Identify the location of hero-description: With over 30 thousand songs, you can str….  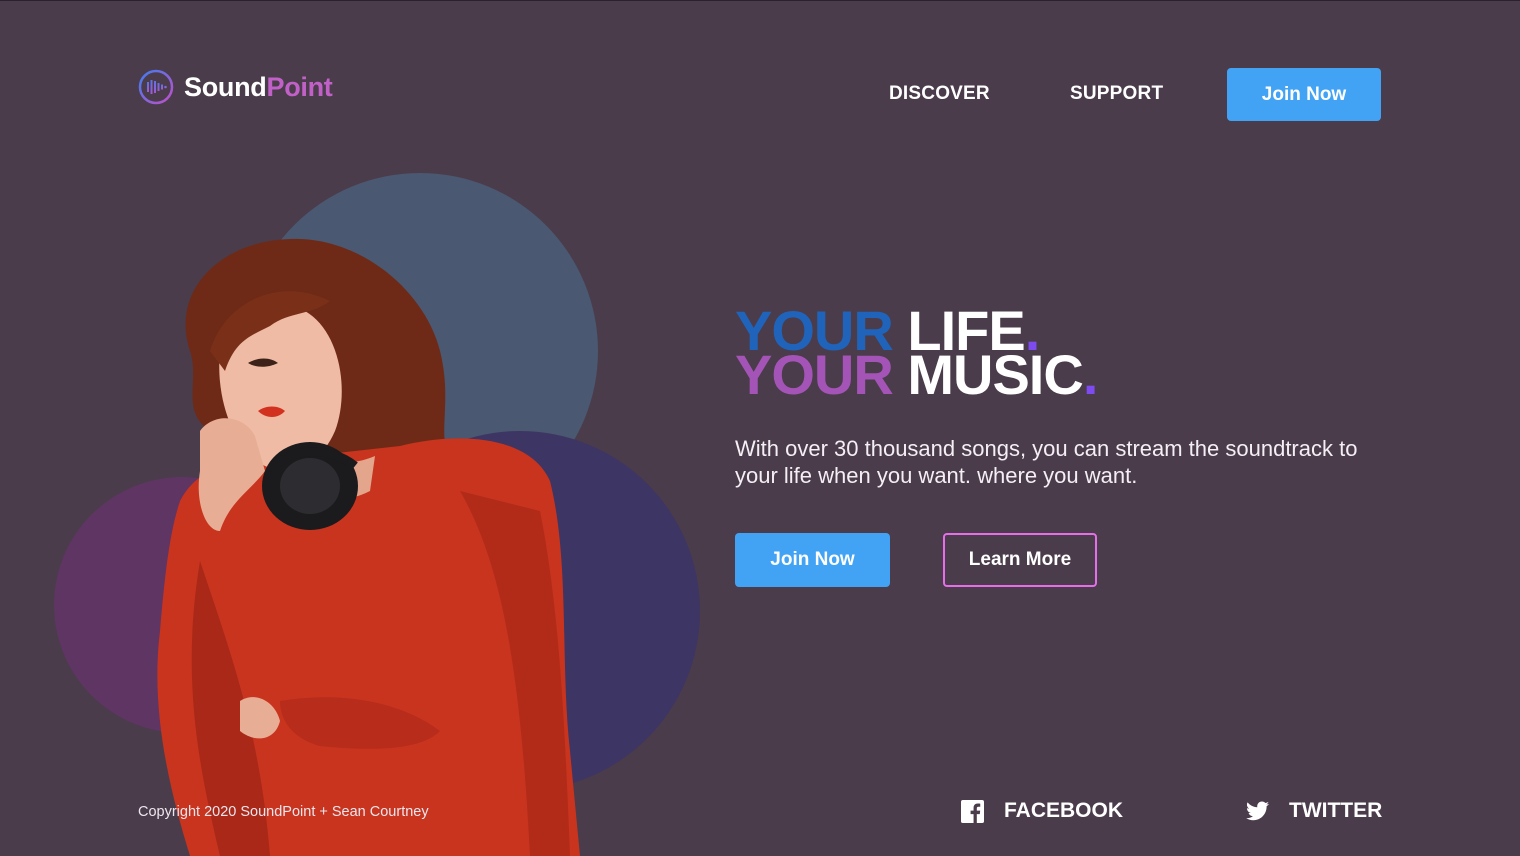
(1046, 462).